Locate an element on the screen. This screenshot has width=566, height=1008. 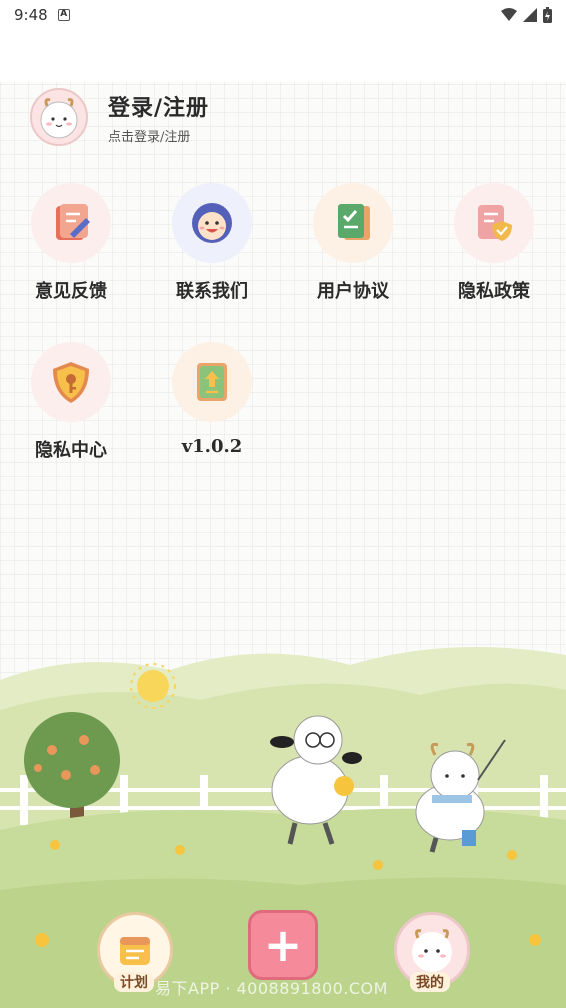
avatar is located at coordinates (59, 117).